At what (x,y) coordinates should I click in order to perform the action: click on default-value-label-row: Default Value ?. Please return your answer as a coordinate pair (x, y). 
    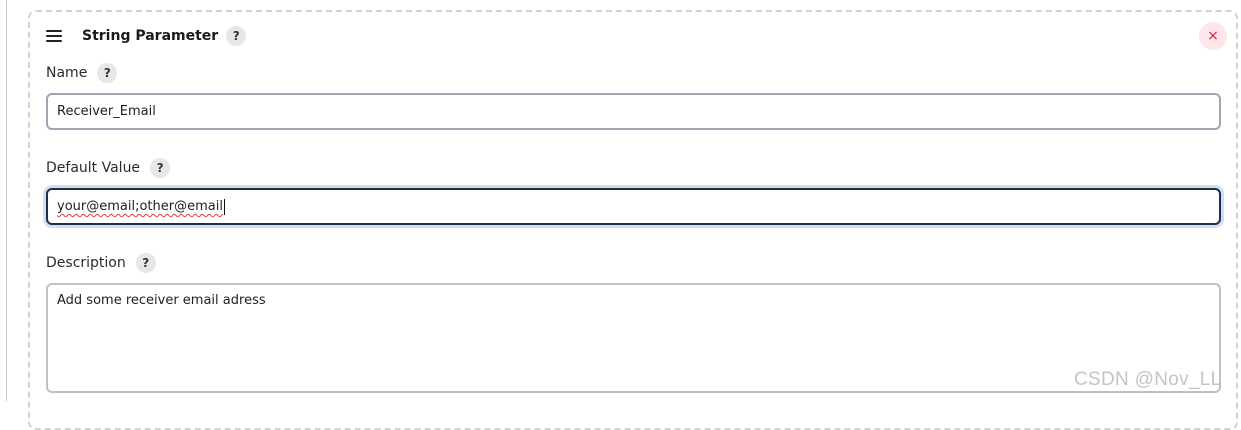
    Looking at the image, I should click on (108, 168).